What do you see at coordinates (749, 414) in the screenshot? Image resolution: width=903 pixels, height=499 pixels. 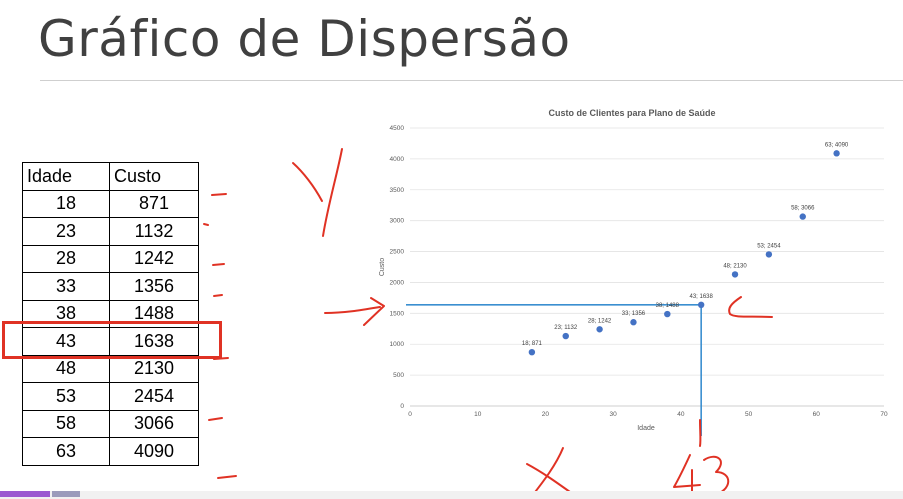 I see `x-tick-label: 50` at bounding box center [749, 414].